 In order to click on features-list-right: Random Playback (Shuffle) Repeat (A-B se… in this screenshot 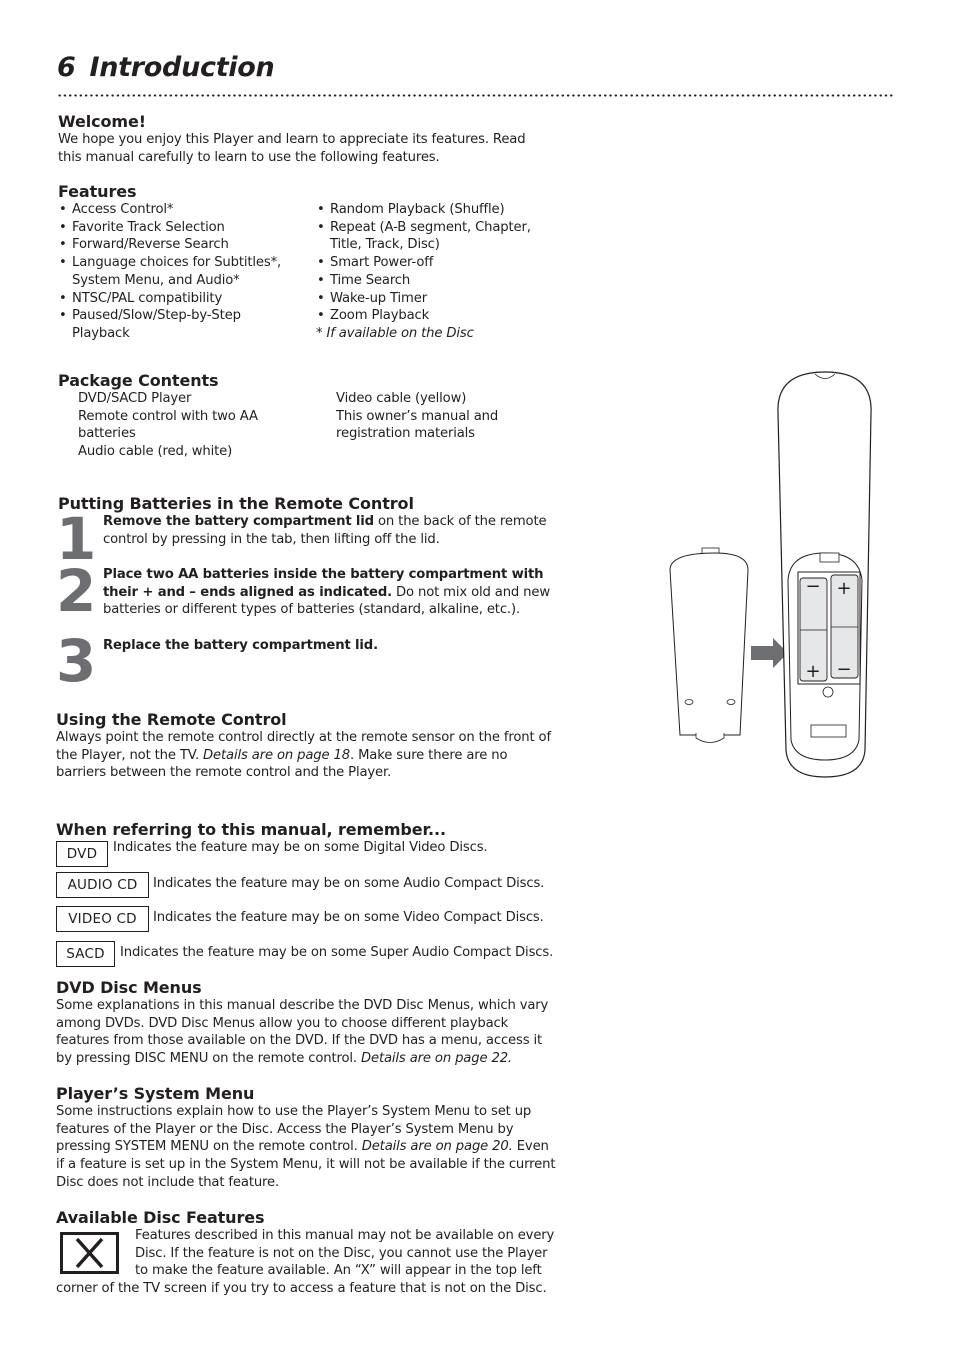, I will do `click(436, 272)`.